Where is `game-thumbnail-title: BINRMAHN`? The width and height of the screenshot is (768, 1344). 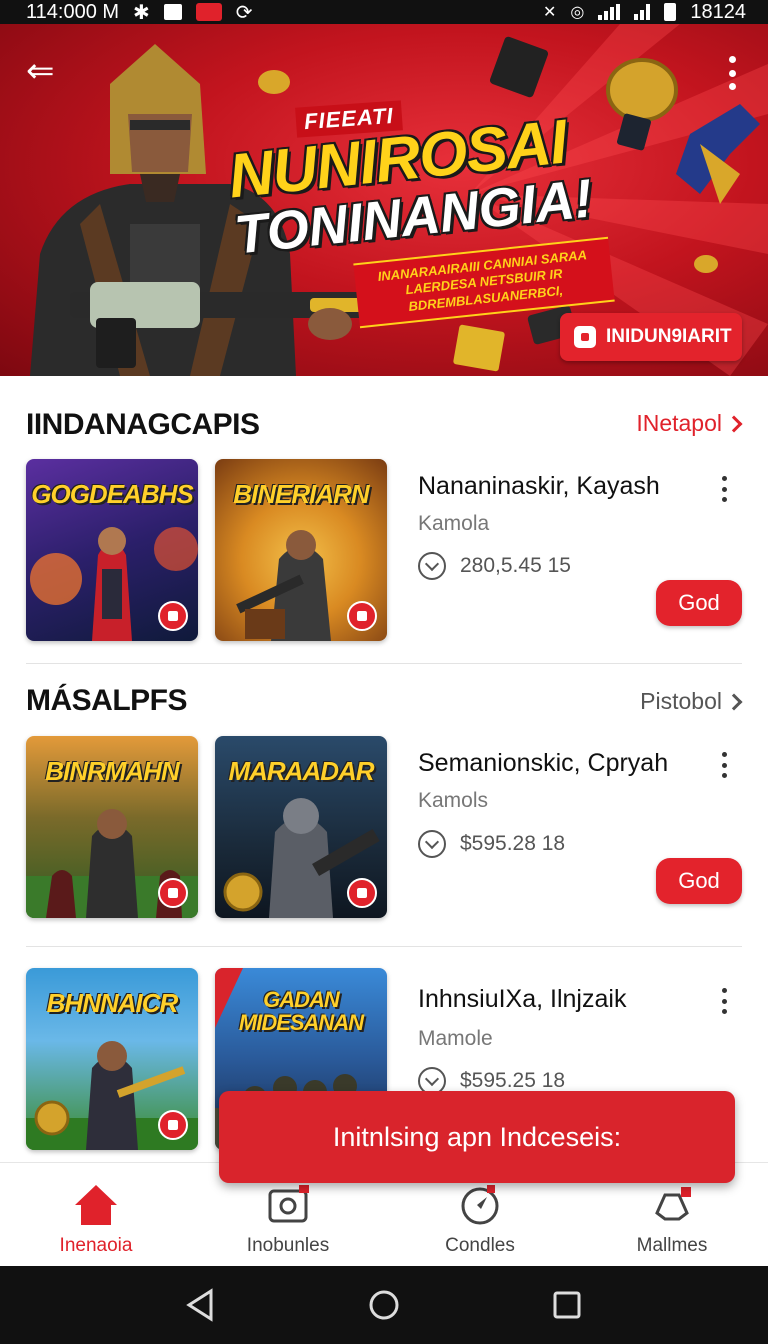
game-thumbnail-title: BINRMAHN is located at coordinates (112, 771).